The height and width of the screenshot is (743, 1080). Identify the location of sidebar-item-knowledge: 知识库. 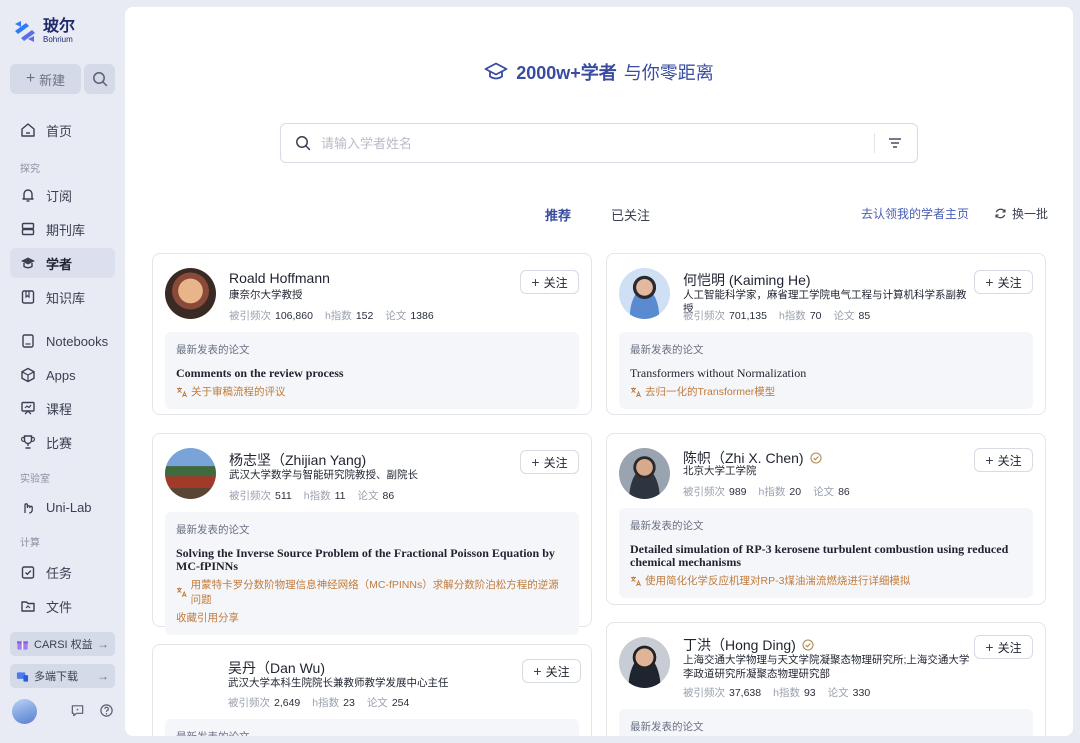
(62, 297).